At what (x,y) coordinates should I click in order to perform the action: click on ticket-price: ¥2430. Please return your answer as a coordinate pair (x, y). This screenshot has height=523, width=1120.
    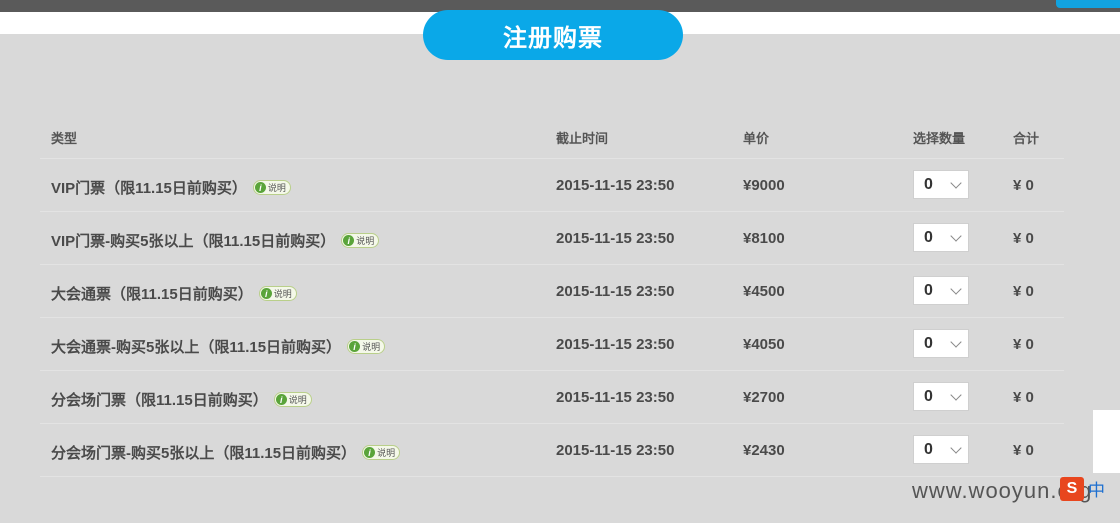
    Looking at the image, I should click on (764, 450).